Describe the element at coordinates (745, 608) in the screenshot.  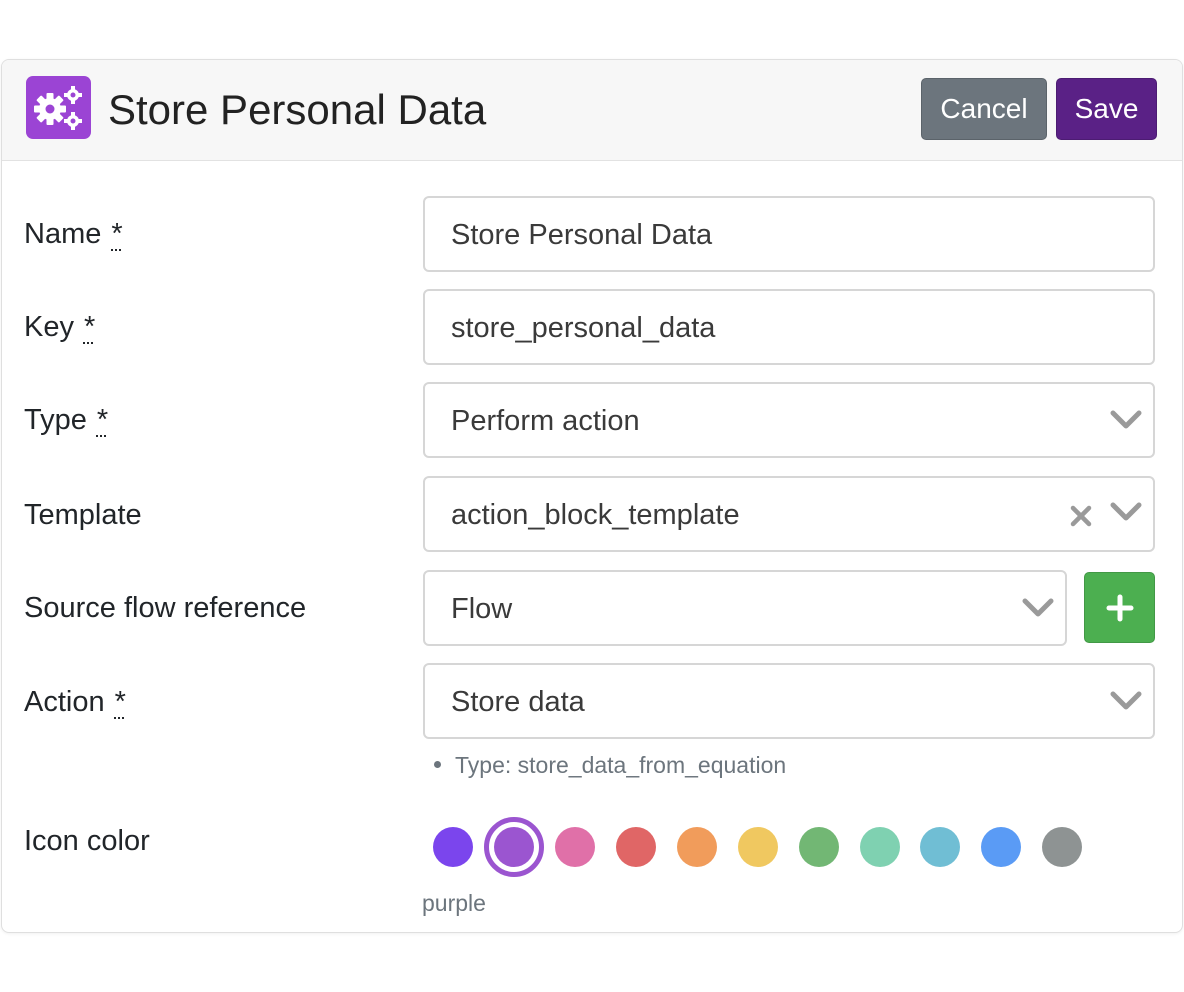
I see `source-flow-select: Flow` at that location.